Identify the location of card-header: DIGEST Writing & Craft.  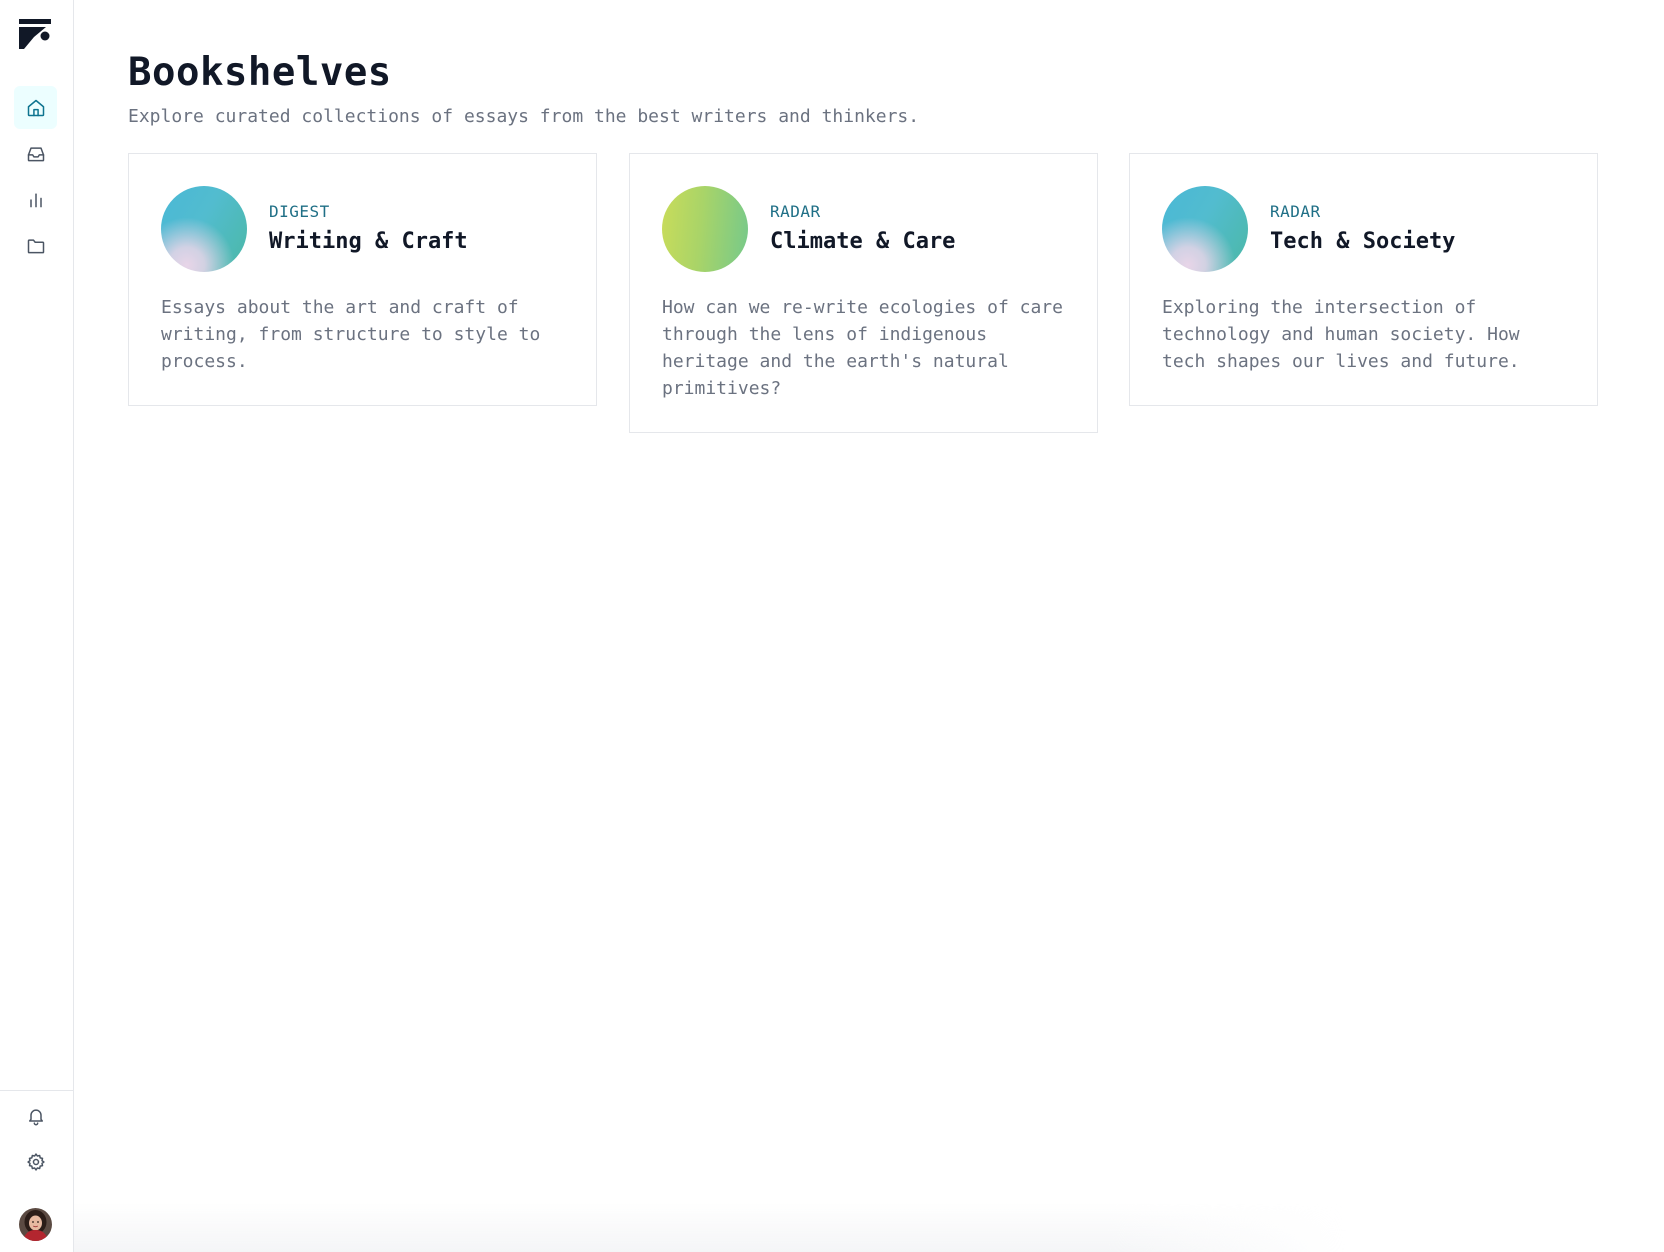
(362, 229).